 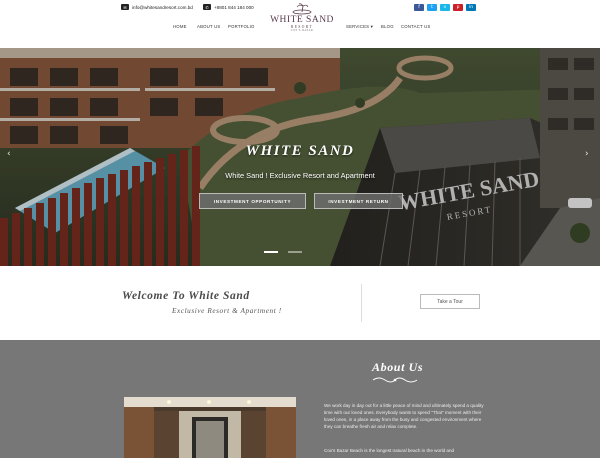 I want to click on logo-brand: WHITE SAND, so click(x=302, y=20).